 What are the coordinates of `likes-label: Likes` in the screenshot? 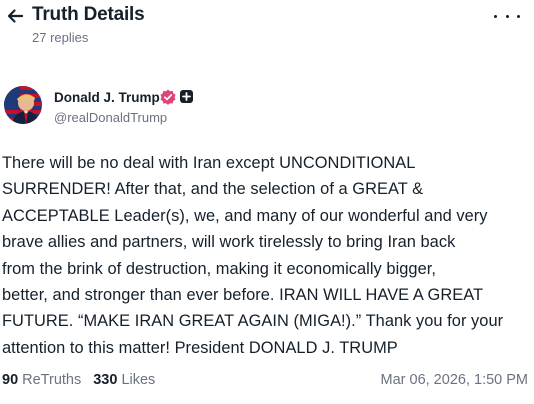 It's located at (138, 380).